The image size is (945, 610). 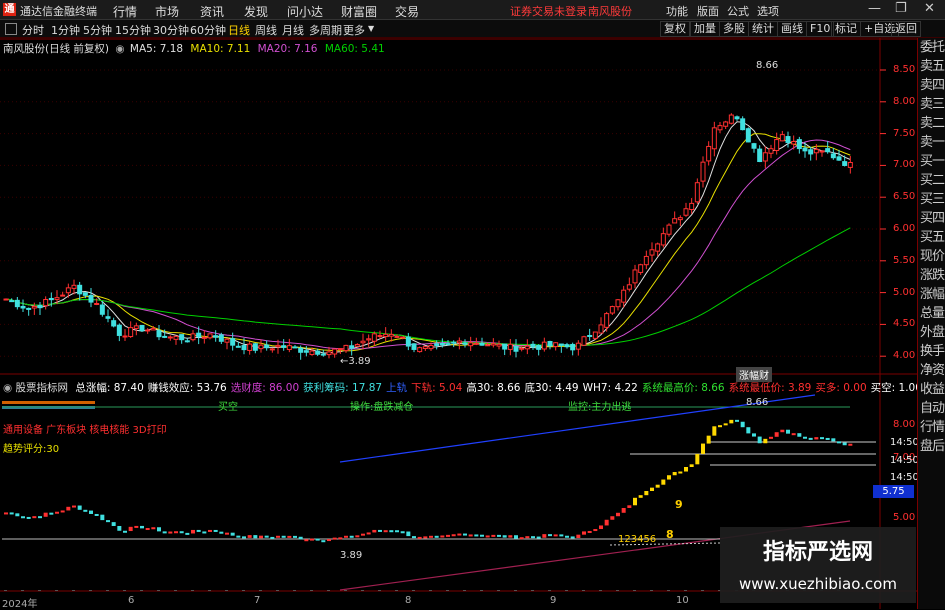 I want to click on period-60min: 60分钟, so click(x=208, y=30).